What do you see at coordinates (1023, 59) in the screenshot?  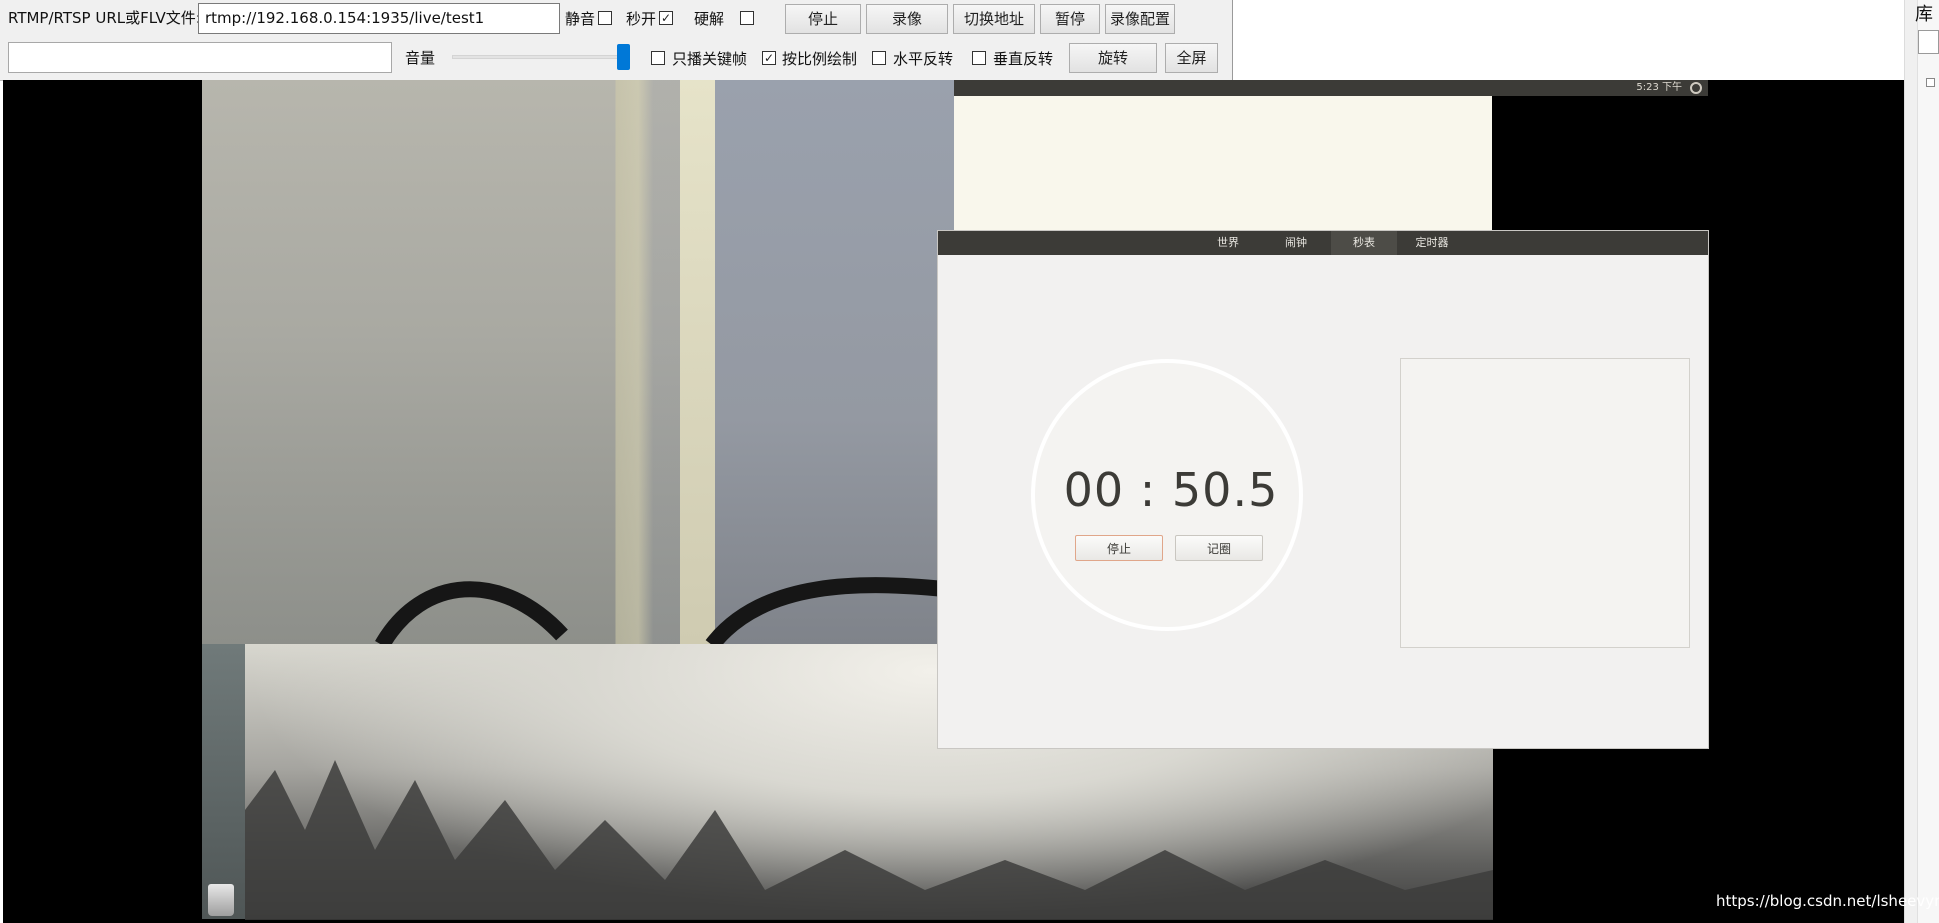 I see `flip-vertical-label: 垂直反转` at bounding box center [1023, 59].